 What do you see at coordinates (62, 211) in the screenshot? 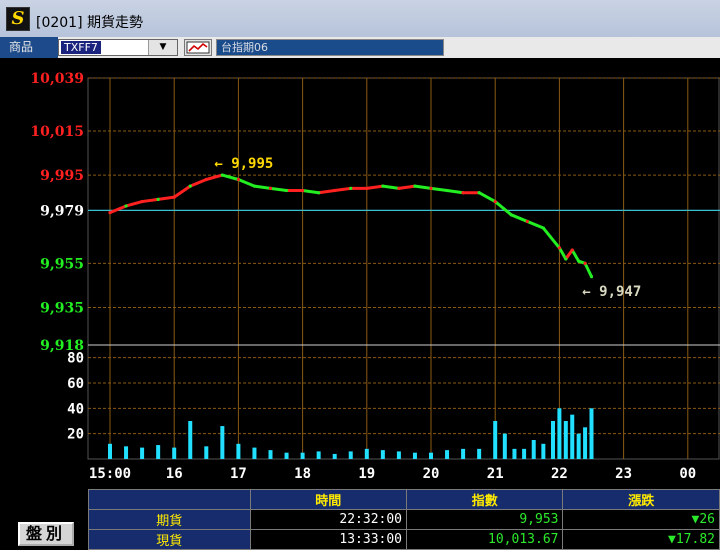
I see `y-tick-label: 9,979` at bounding box center [62, 211].